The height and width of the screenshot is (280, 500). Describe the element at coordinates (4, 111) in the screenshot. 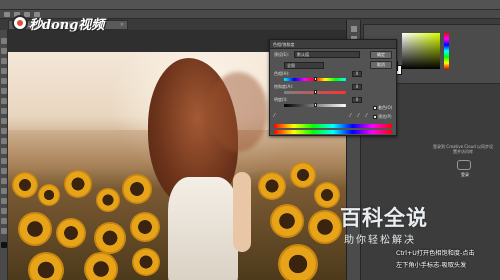

I see `brush-tool-icon` at that location.